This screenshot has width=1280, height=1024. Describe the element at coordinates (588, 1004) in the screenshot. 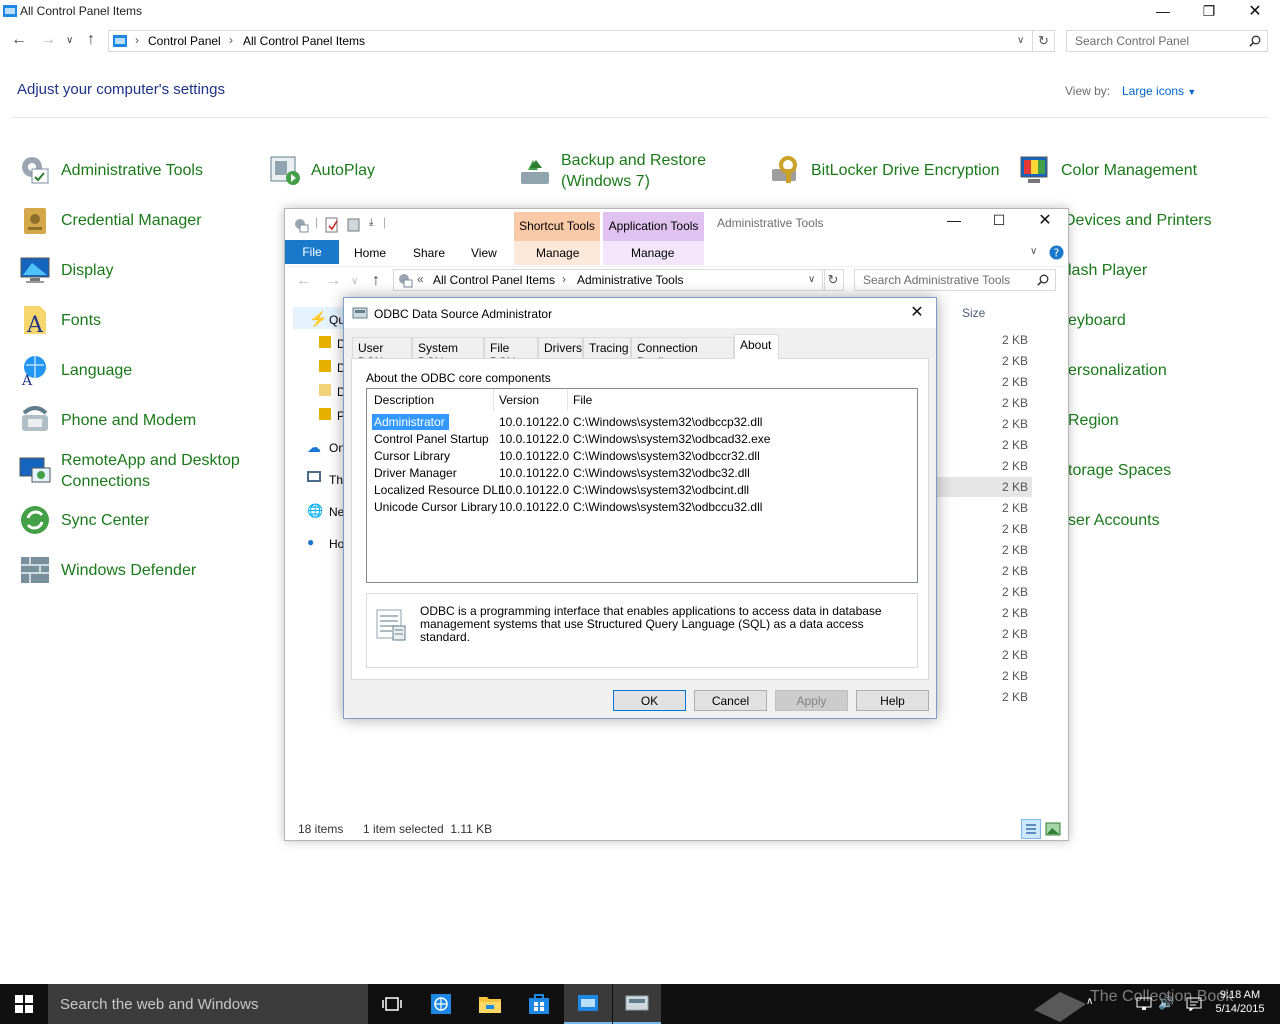

I see `taskbar-control-panel` at that location.